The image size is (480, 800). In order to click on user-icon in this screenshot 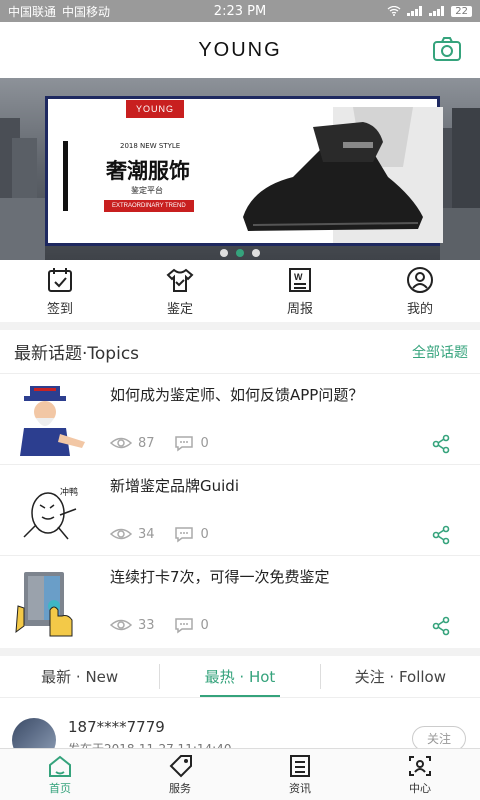, I will do `click(420, 279)`.